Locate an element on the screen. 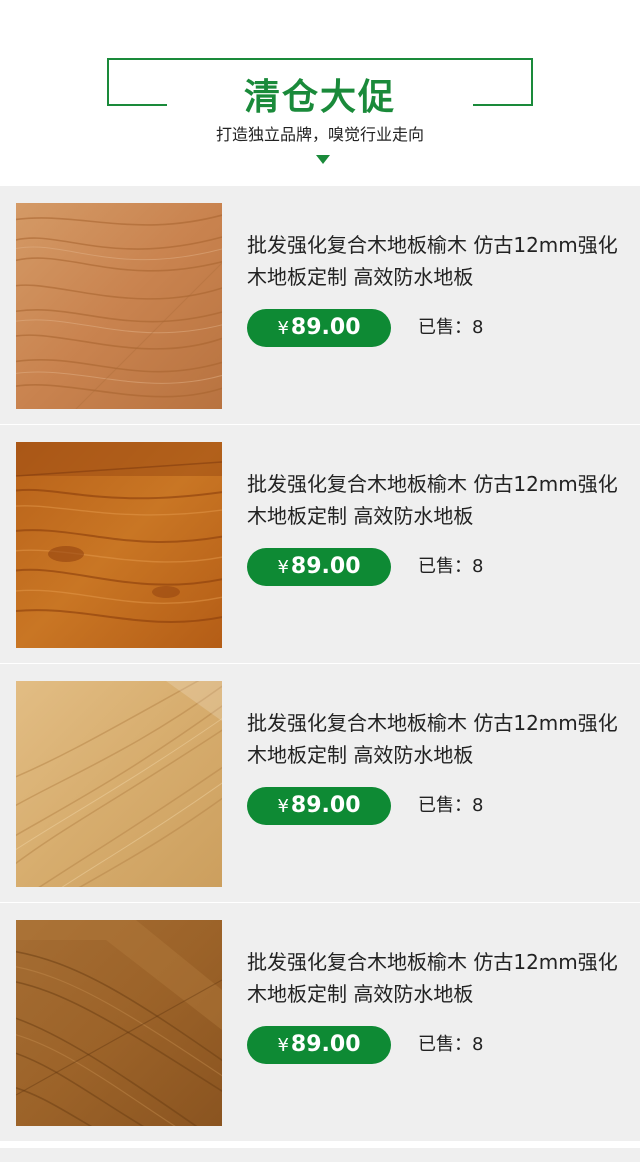  wood-floor-image-elm is located at coordinates (119, 545).